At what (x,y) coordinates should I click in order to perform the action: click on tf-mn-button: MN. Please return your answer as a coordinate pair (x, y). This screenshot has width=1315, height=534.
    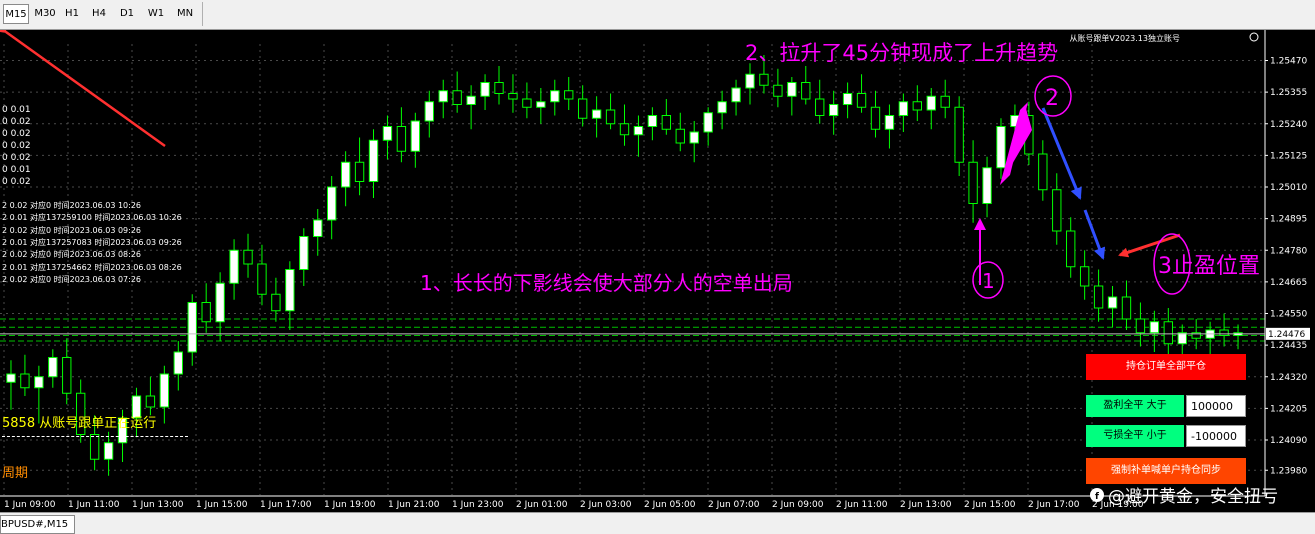
    Looking at the image, I should click on (185, 14).